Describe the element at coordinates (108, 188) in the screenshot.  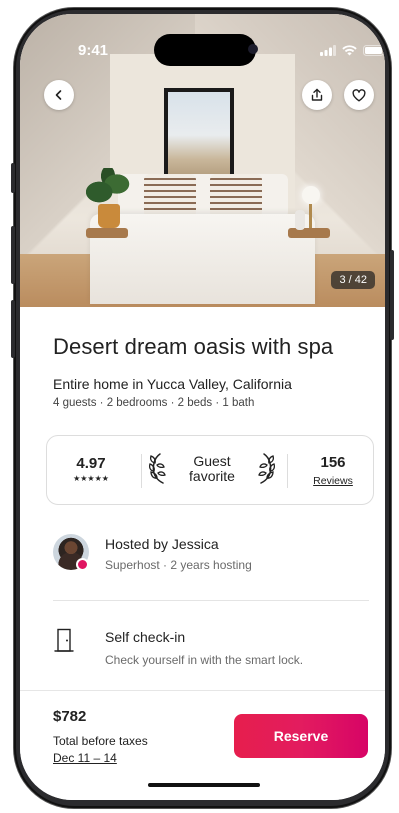
I see `photo-plant` at that location.